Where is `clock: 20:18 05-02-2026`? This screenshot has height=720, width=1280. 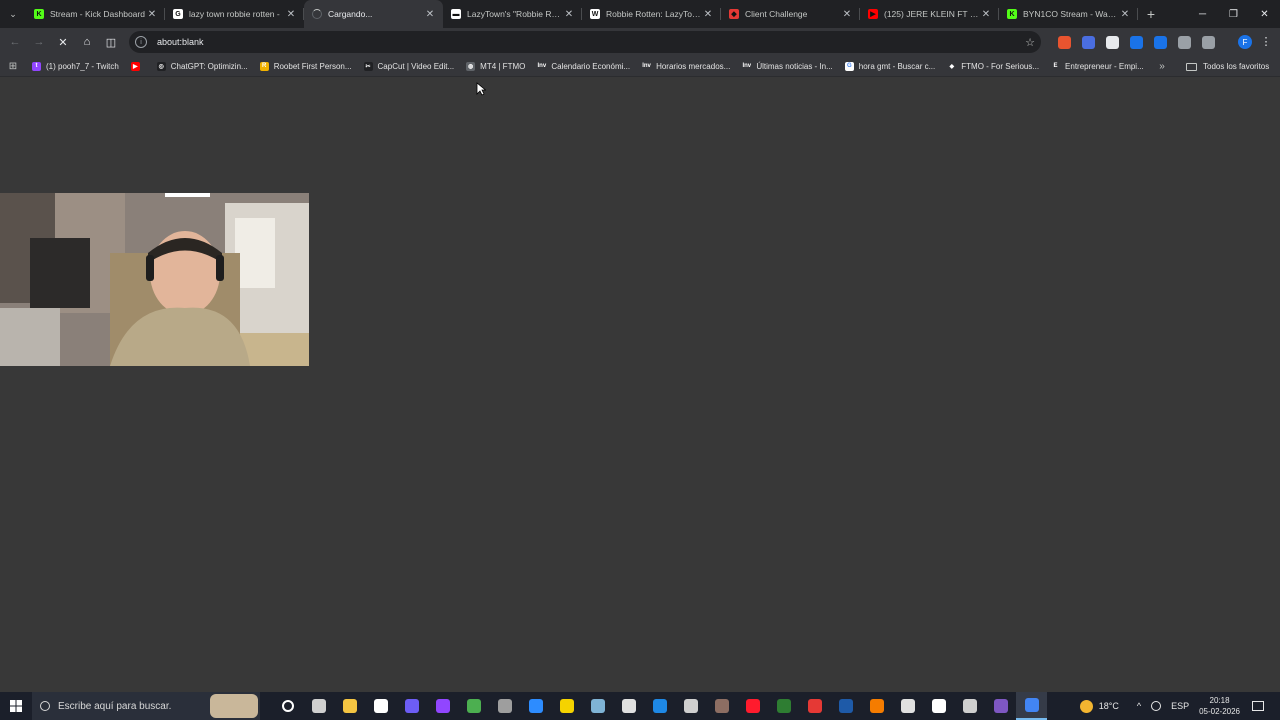 clock: 20:18 05-02-2026 is located at coordinates (1219, 706).